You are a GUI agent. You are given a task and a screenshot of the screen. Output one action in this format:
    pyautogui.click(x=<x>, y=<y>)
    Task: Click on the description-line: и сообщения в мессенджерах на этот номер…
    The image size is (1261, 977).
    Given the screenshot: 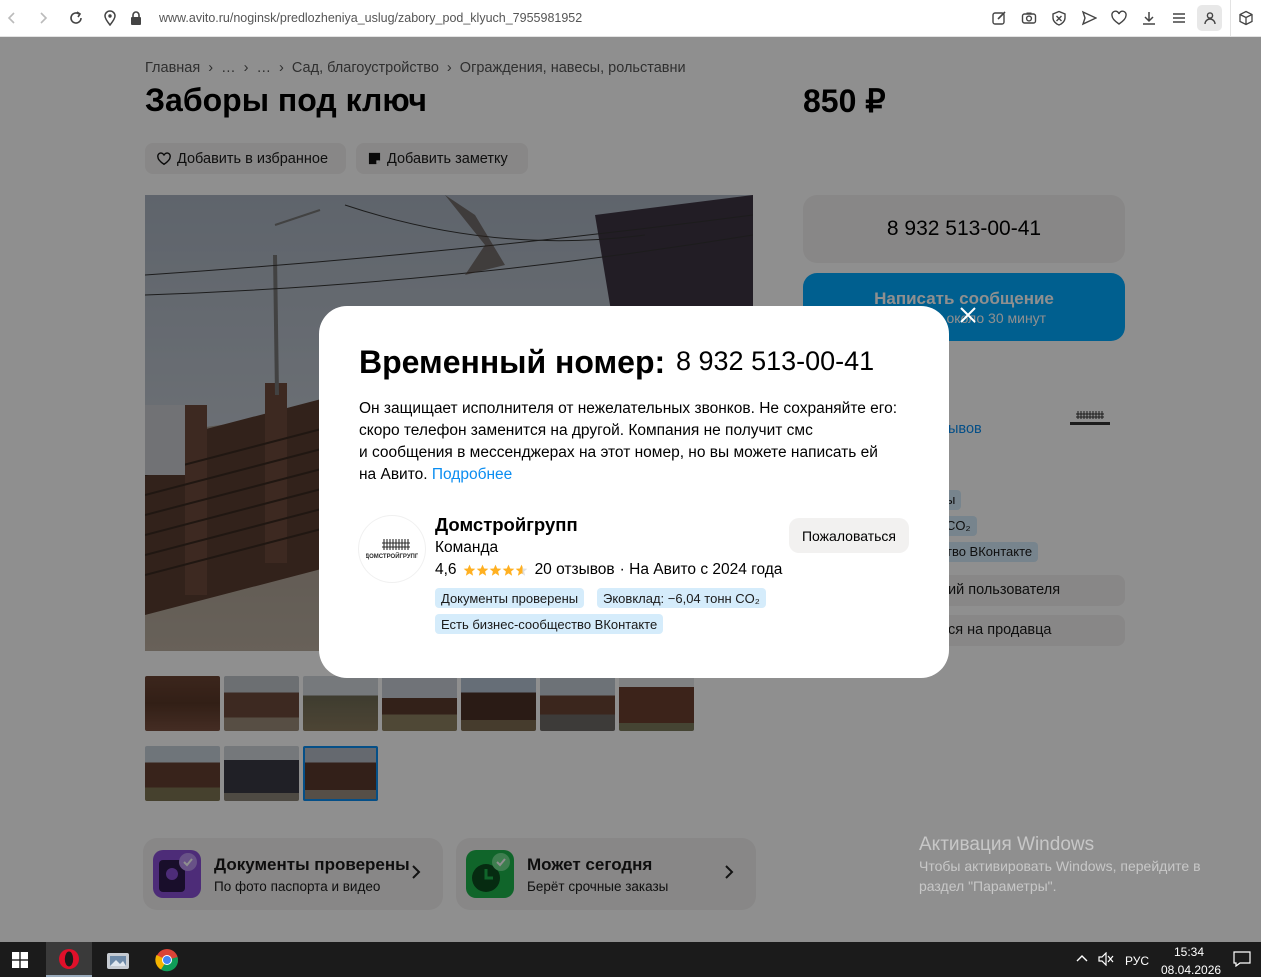 What is the action you would take?
    pyautogui.click(x=618, y=452)
    